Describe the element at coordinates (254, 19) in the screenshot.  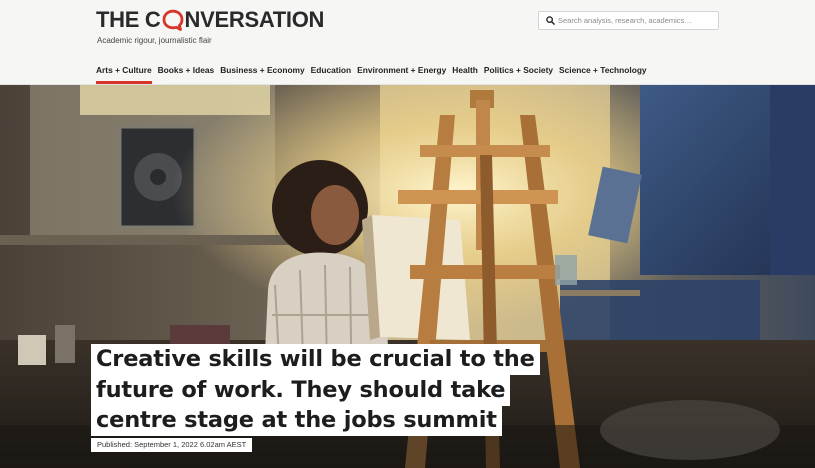
I see `logo-text-right: NVERSATION` at that location.